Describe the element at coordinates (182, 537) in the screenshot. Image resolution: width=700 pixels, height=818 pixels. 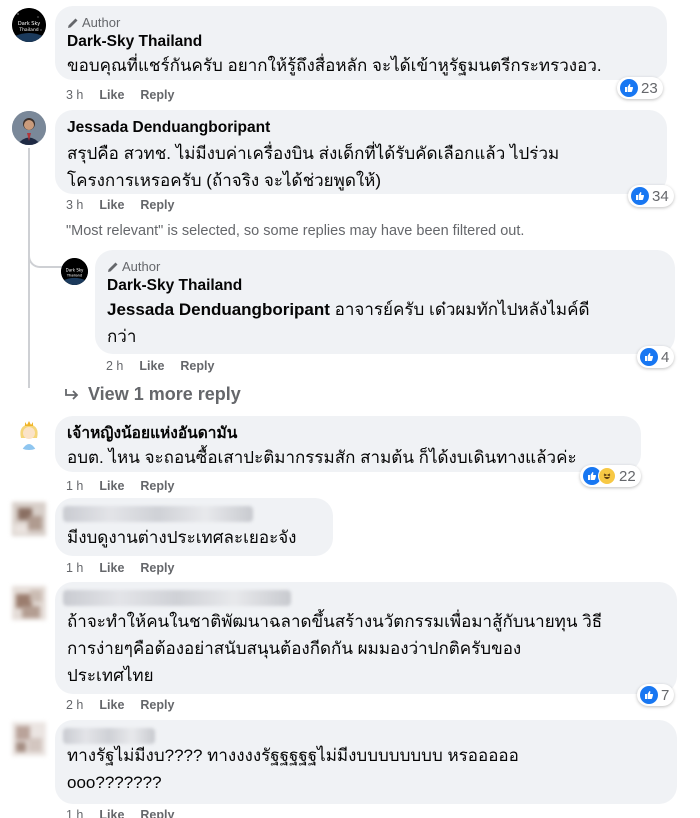
I see `comment-text: มีงบดูงานต่างประเทศละเยอะจัง` at that location.